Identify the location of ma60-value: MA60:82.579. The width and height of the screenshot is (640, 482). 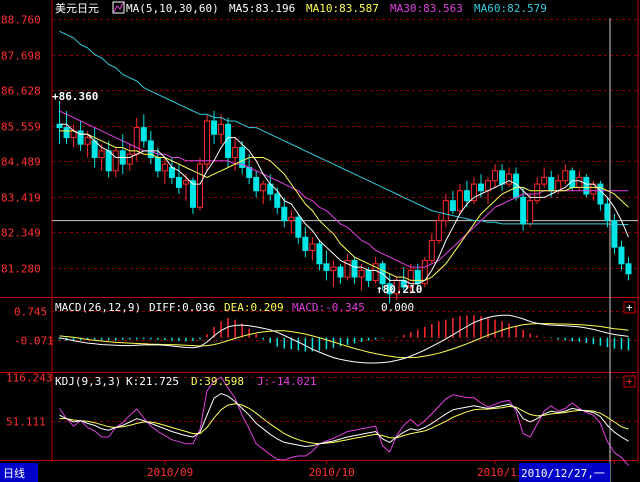
(510, 8).